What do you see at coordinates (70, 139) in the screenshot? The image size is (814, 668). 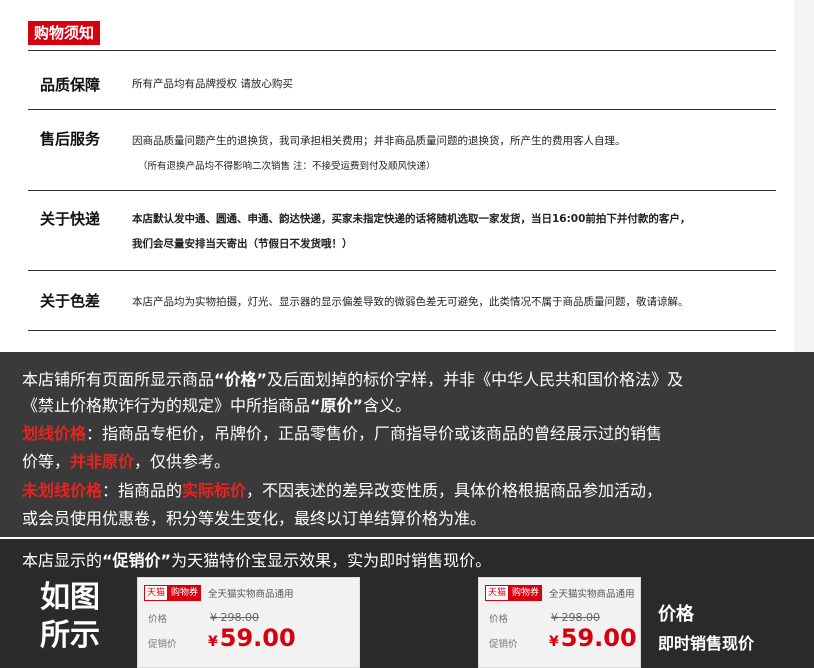 I see `row-label-aftersales: 售后服务` at bounding box center [70, 139].